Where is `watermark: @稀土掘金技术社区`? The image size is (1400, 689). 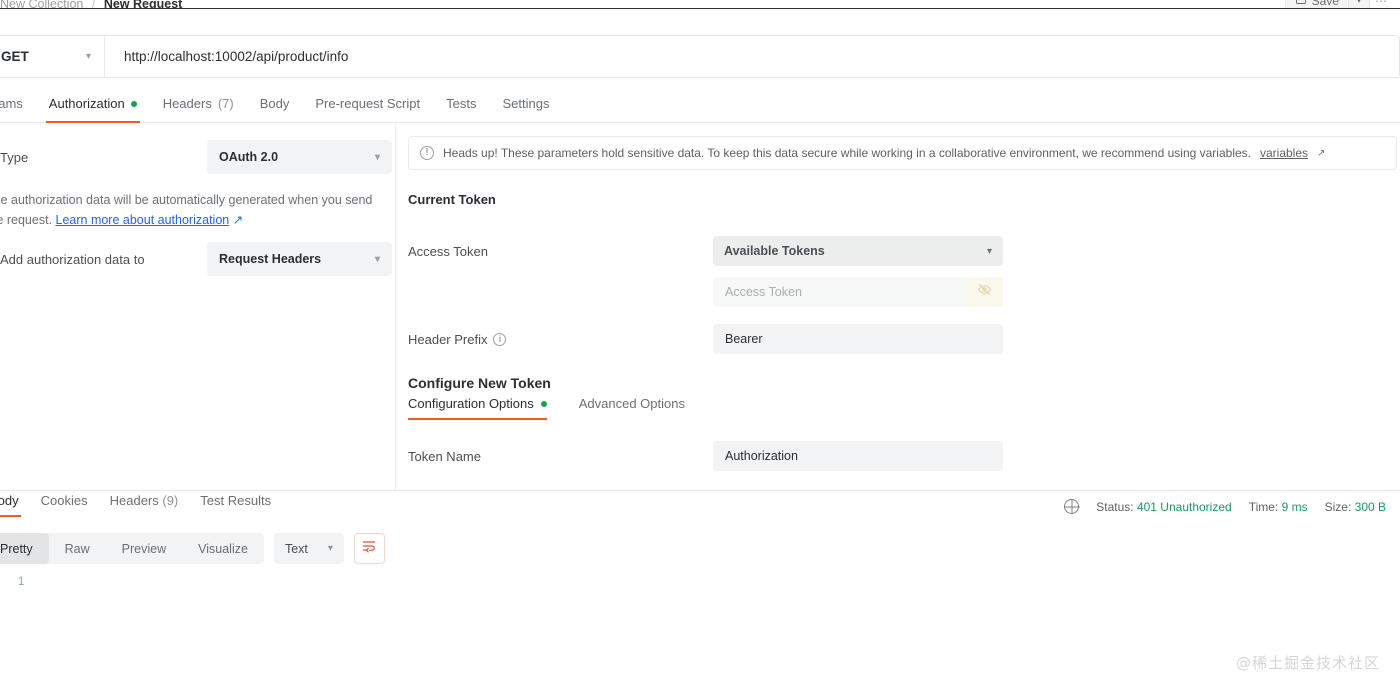
watermark: @稀土掘金技术社区 is located at coordinates (1307, 663).